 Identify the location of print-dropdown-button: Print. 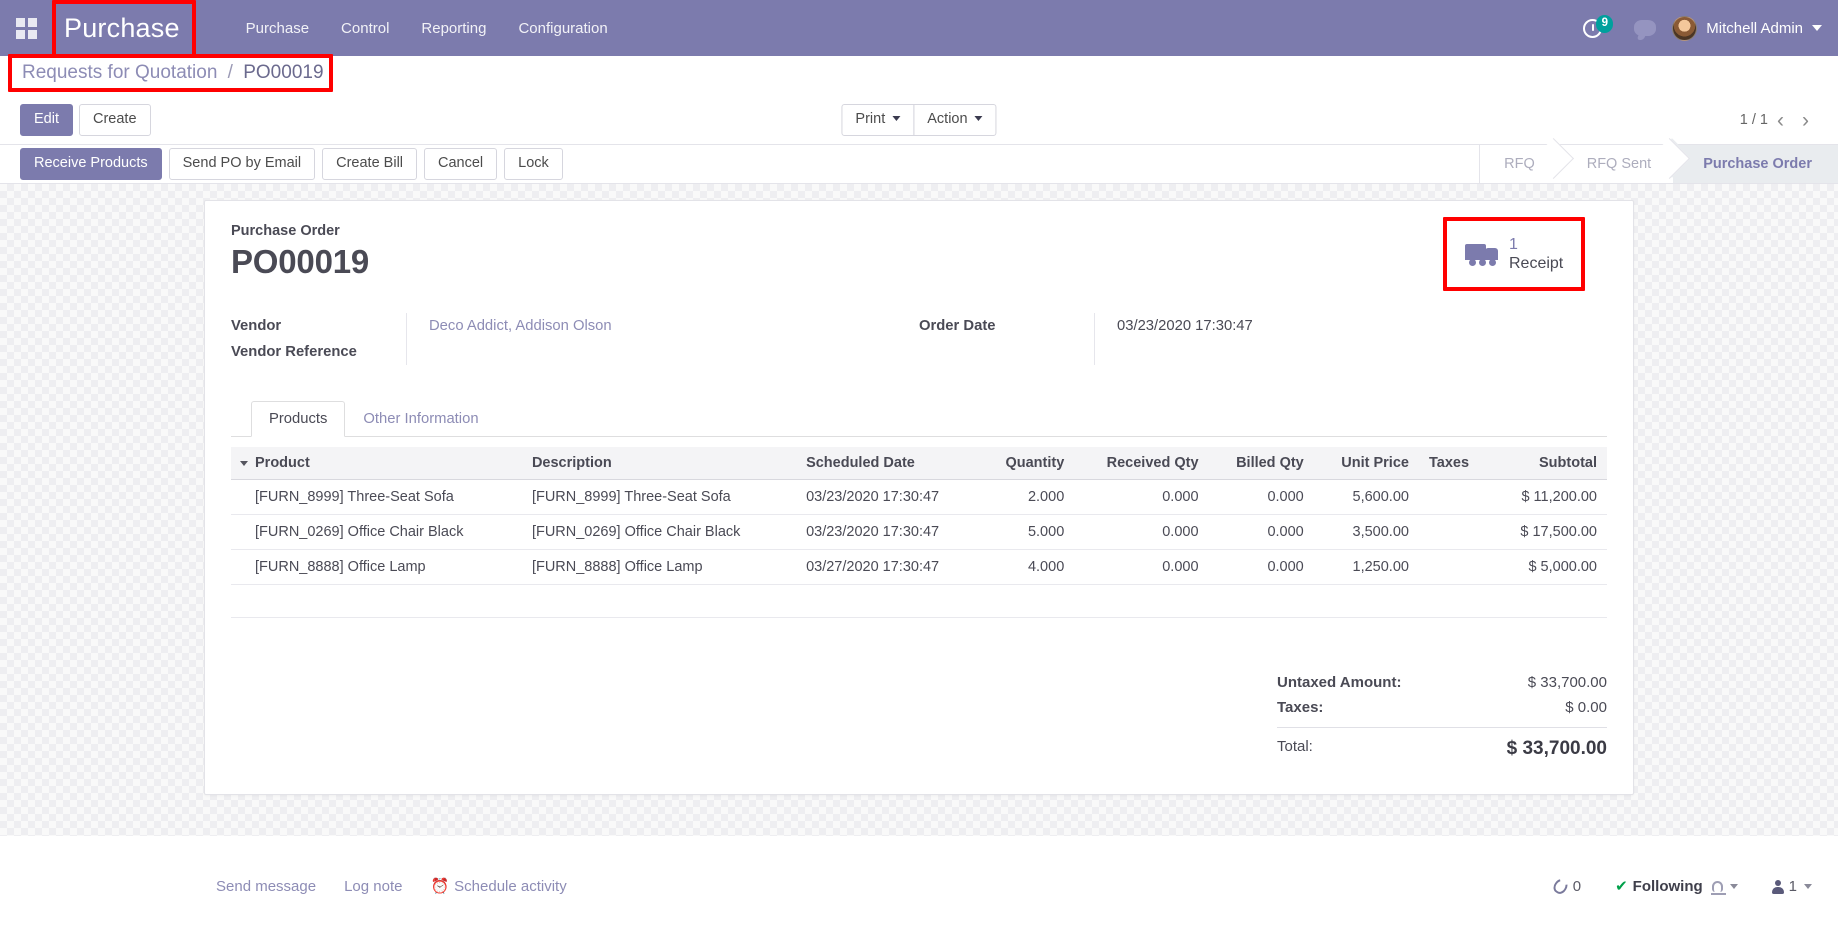
(878, 120).